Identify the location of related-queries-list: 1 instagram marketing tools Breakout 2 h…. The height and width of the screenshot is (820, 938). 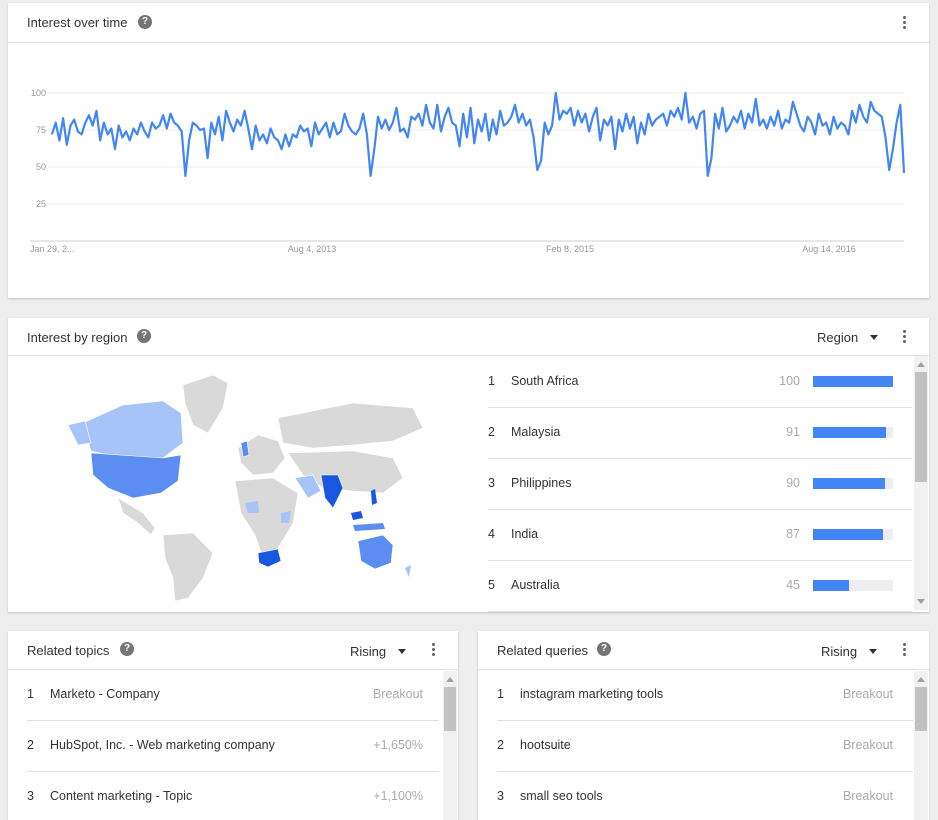
(705, 744).